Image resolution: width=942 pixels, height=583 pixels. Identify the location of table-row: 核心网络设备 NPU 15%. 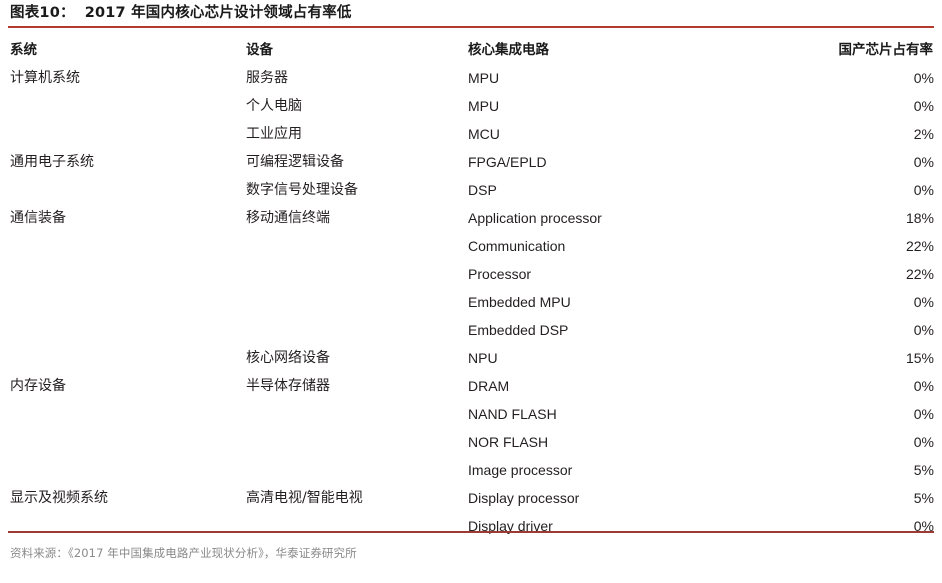
(471, 358).